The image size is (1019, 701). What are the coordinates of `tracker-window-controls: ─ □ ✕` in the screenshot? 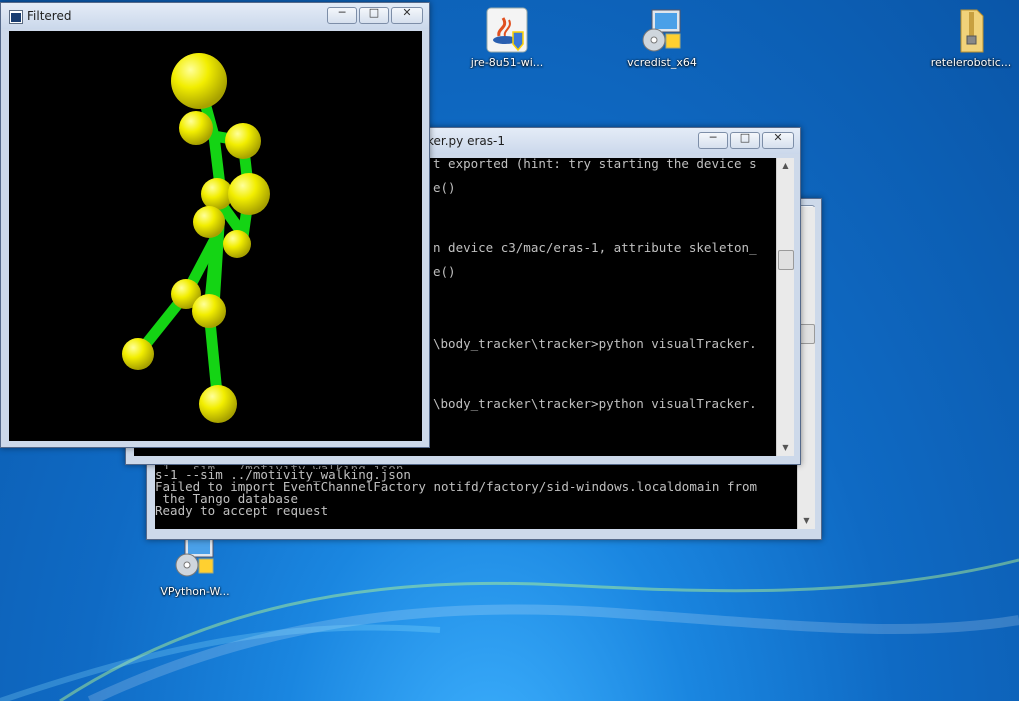 It's located at (746, 140).